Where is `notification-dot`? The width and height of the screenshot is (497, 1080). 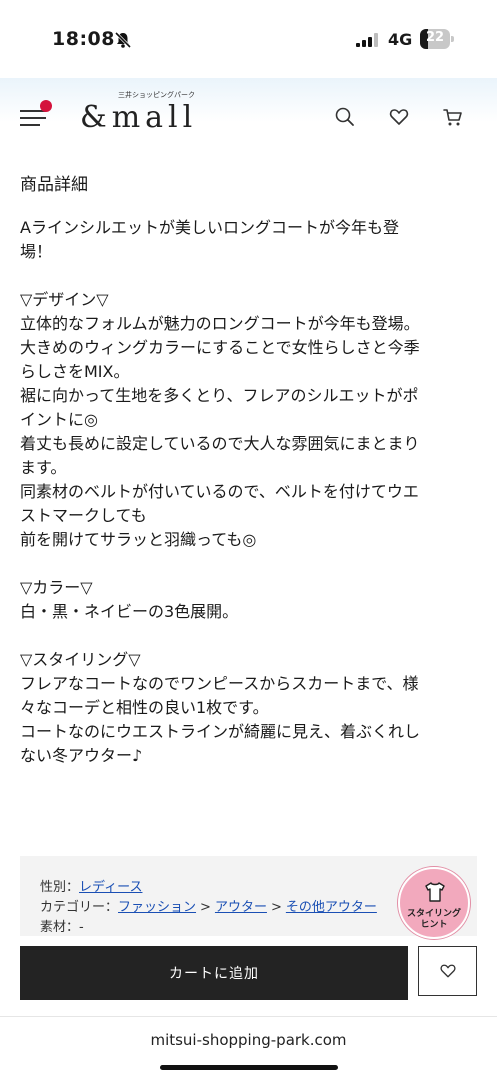 notification-dot is located at coordinates (46, 106).